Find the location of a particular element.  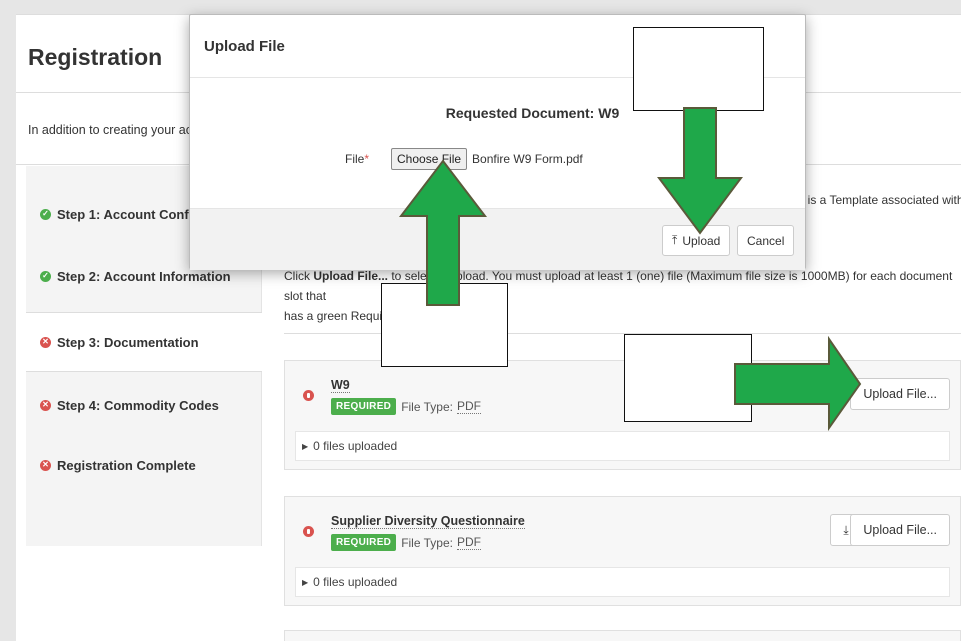

step-4: ✕ Step 4: Commodity Codes is located at coordinates (144, 405).